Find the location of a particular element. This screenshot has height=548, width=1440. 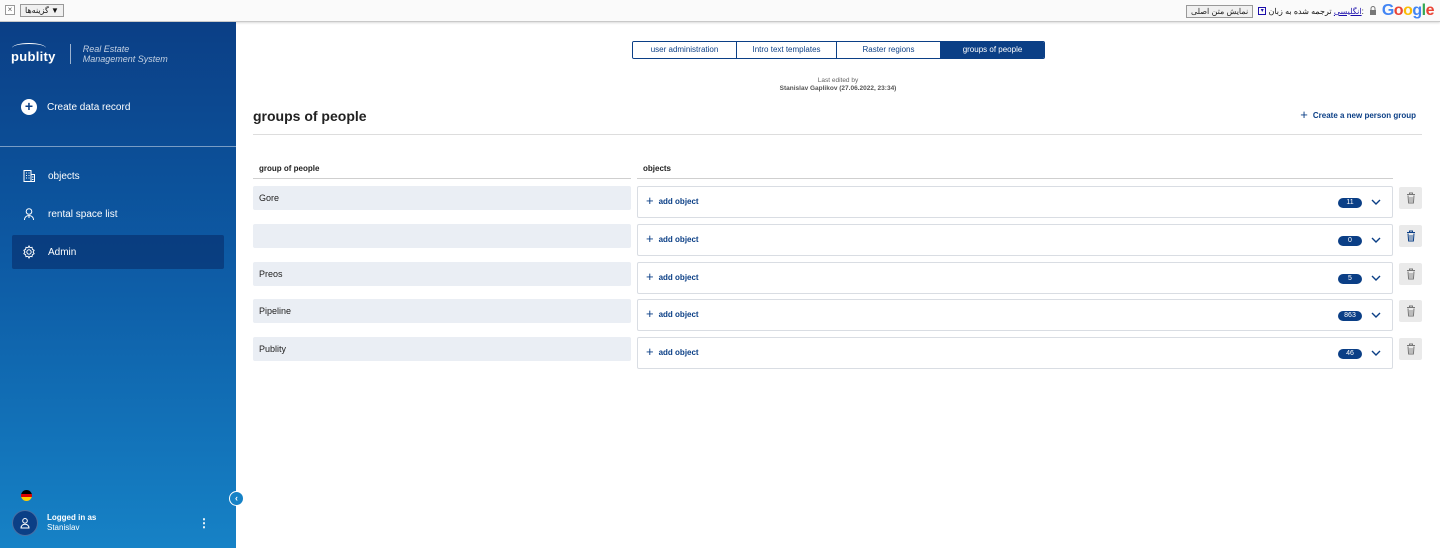

objects-field: + add object 11 is located at coordinates (1015, 202).